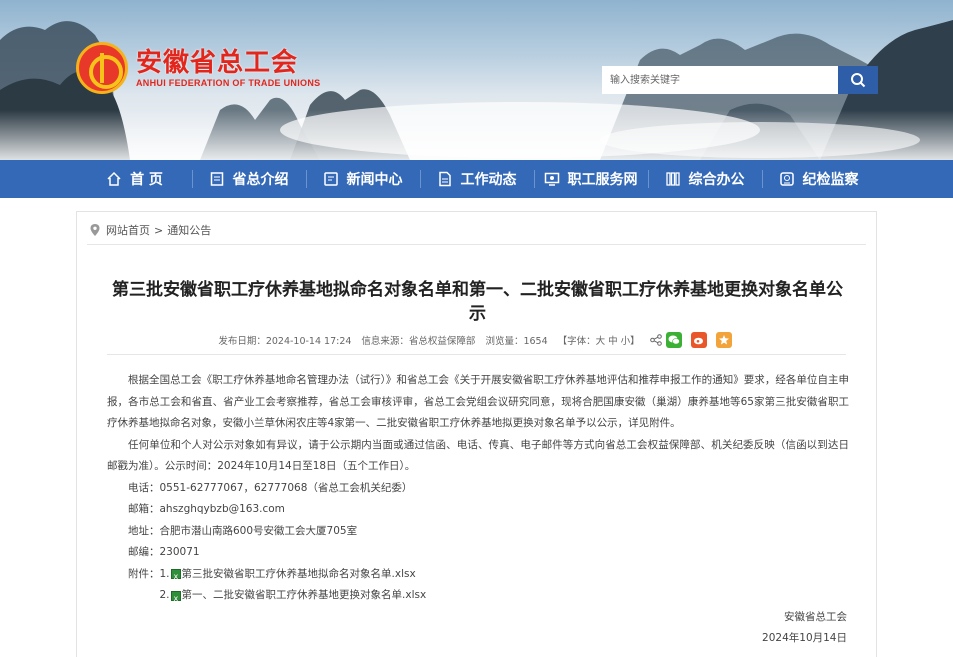 The height and width of the screenshot is (657, 953). What do you see at coordinates (516, 341) in the screenshot?
I see `view-count: 浏览量：1654` at bounding box center [516, 341].